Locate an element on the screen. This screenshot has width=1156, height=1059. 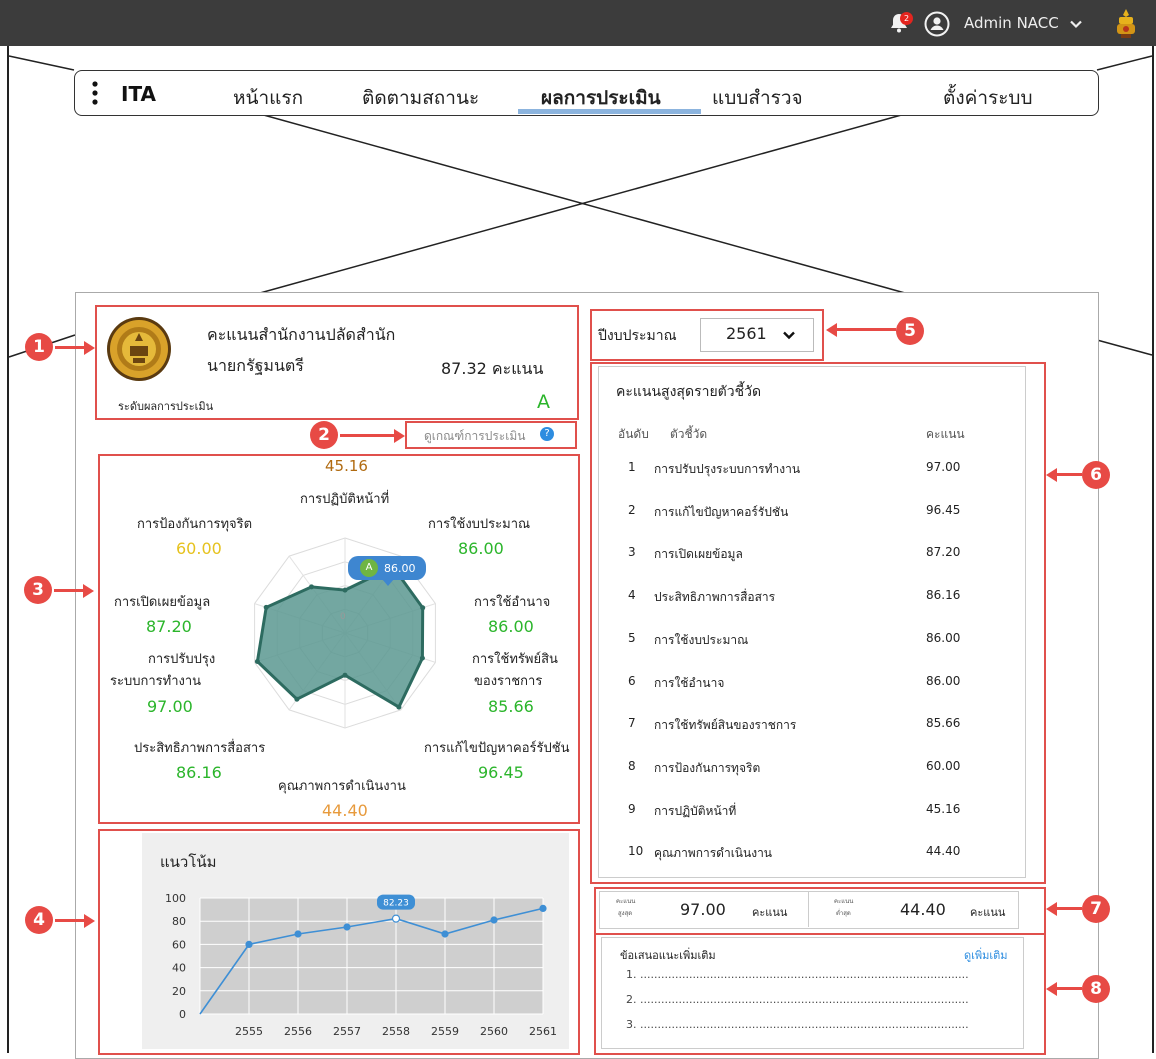
trend-chart-title: แนวโน้ม is located at coordinates (188, 862).